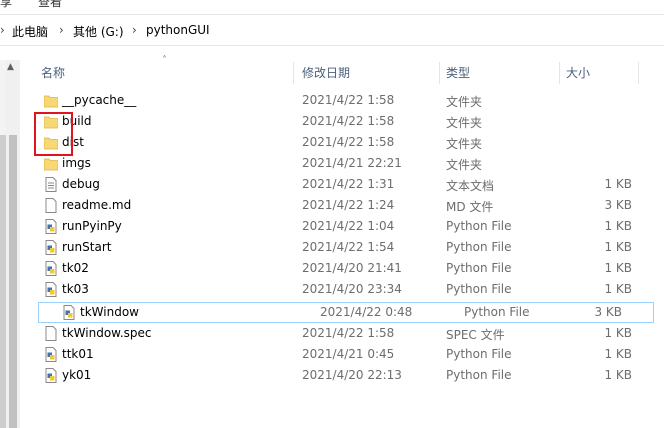 The image size is (664, 428). What do you see at coordinates (76, 163) in the screenshot?
I see `file-name: imgs` at bounding box center [76, 163].